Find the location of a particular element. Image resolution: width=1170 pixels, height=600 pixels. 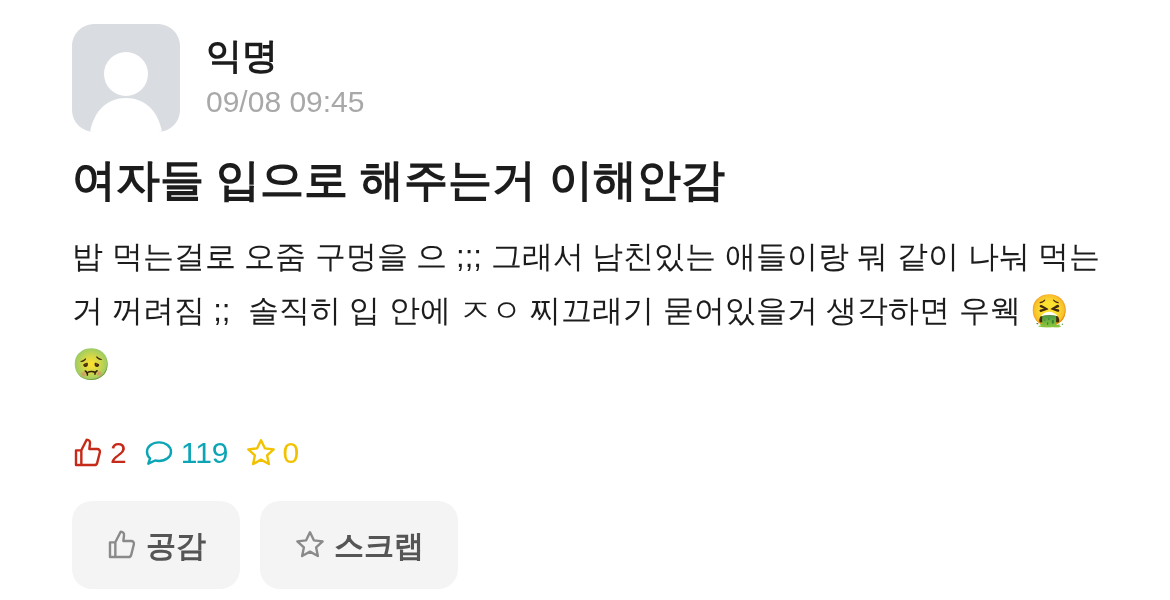

like-button: 공감 is located at coordinates (156, 545).